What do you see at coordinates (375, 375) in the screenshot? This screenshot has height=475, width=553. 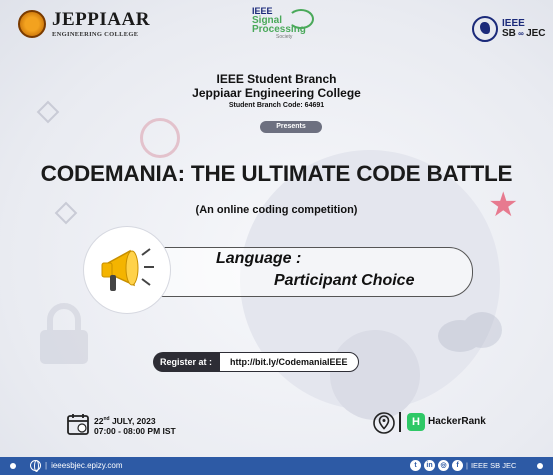 I see `background-circle-small` at bounding box center [375, 375].